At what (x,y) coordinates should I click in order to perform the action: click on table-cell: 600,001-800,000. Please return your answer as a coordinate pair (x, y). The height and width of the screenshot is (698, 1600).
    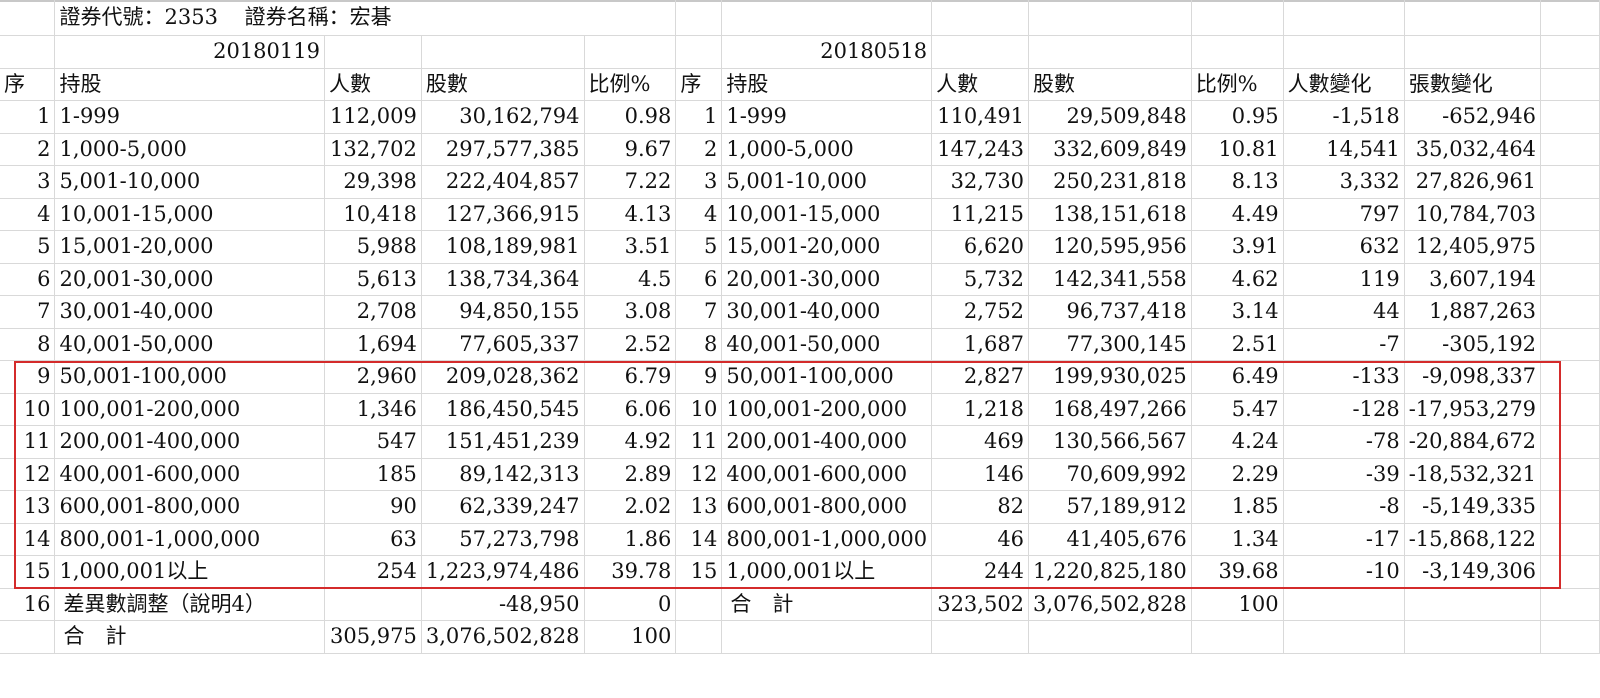
    Looking at the image, I should click on (827, 507).